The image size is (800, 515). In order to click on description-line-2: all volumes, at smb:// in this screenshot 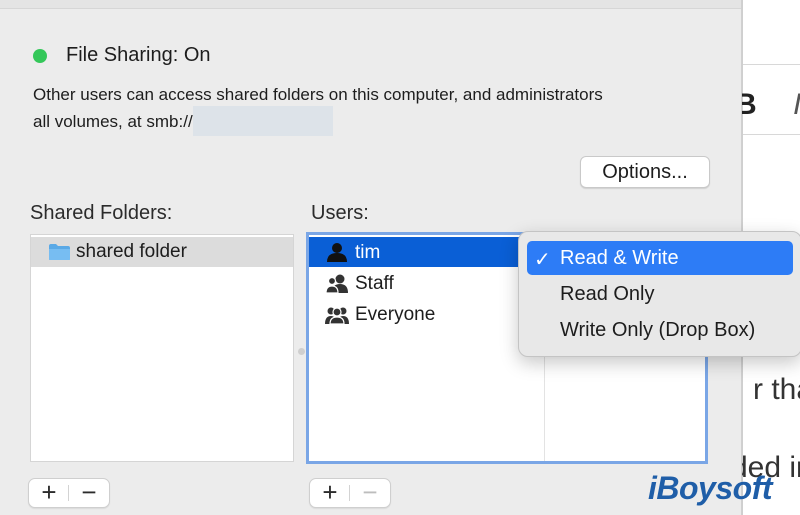, I will do `click(368, 121)`.